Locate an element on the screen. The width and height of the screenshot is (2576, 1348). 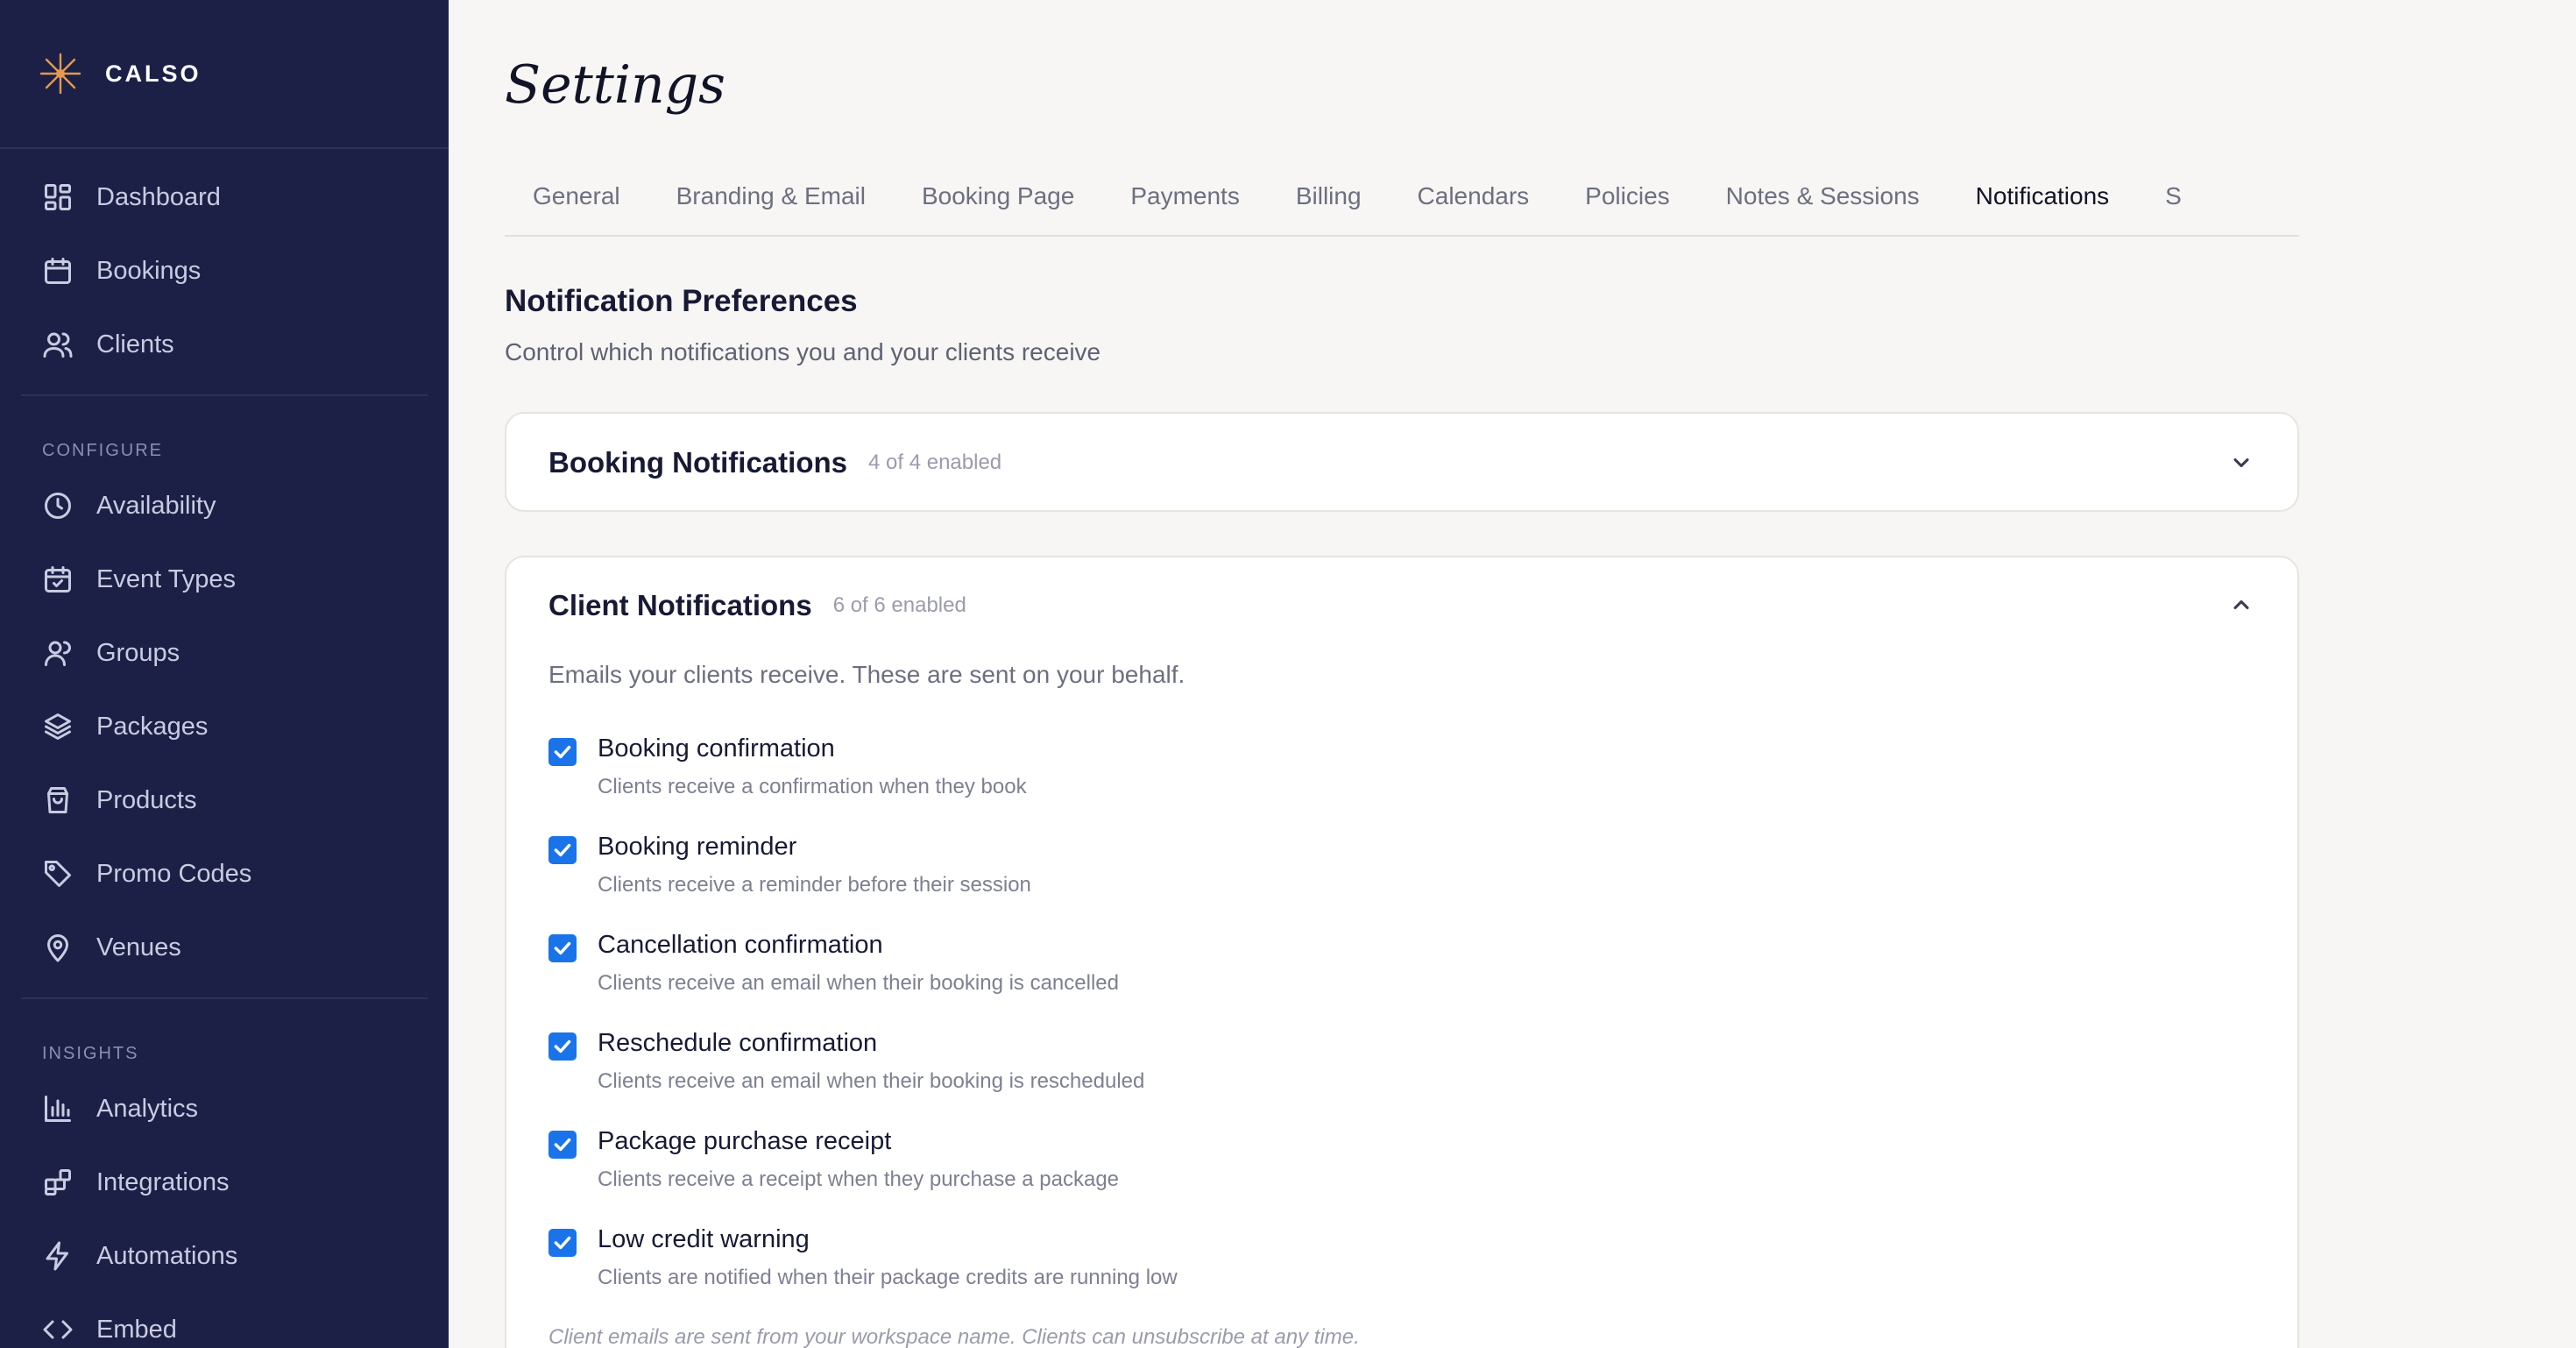
brand: CALSO is located at coordinates (120, 73).